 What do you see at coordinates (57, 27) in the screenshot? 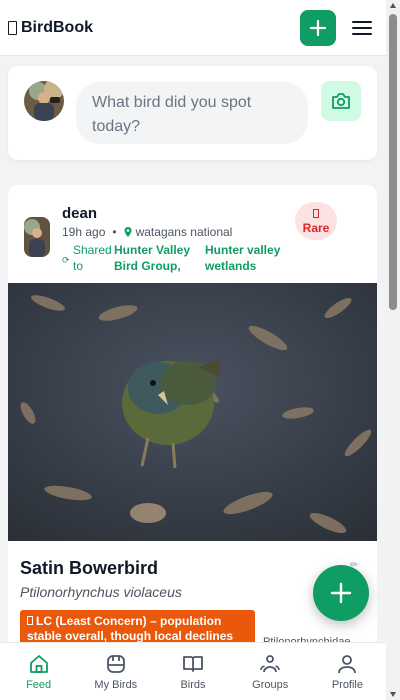
I see `brand-name: BirdBook` at bounding box center [57, 27].